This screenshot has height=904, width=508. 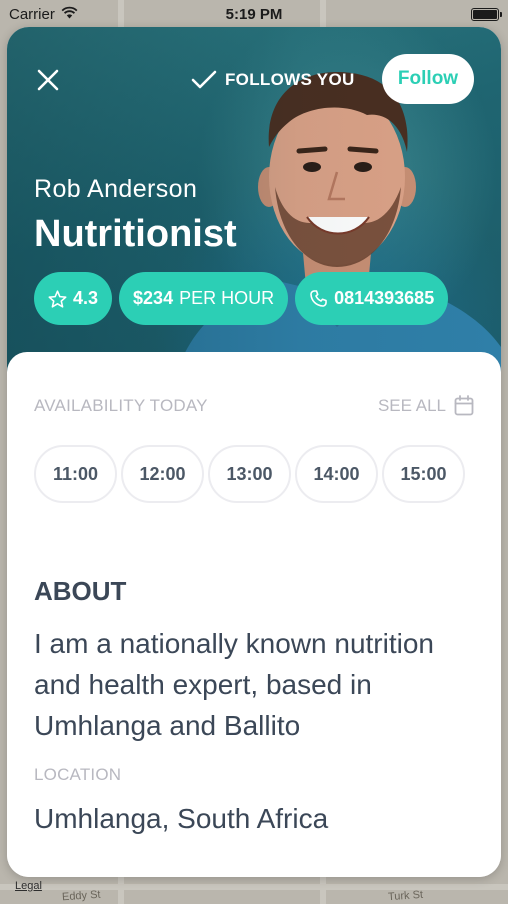 What do you see at coordinates (69, 14) in the screenshot?
I see `wifi-icon` at bounding box center [69, 14].